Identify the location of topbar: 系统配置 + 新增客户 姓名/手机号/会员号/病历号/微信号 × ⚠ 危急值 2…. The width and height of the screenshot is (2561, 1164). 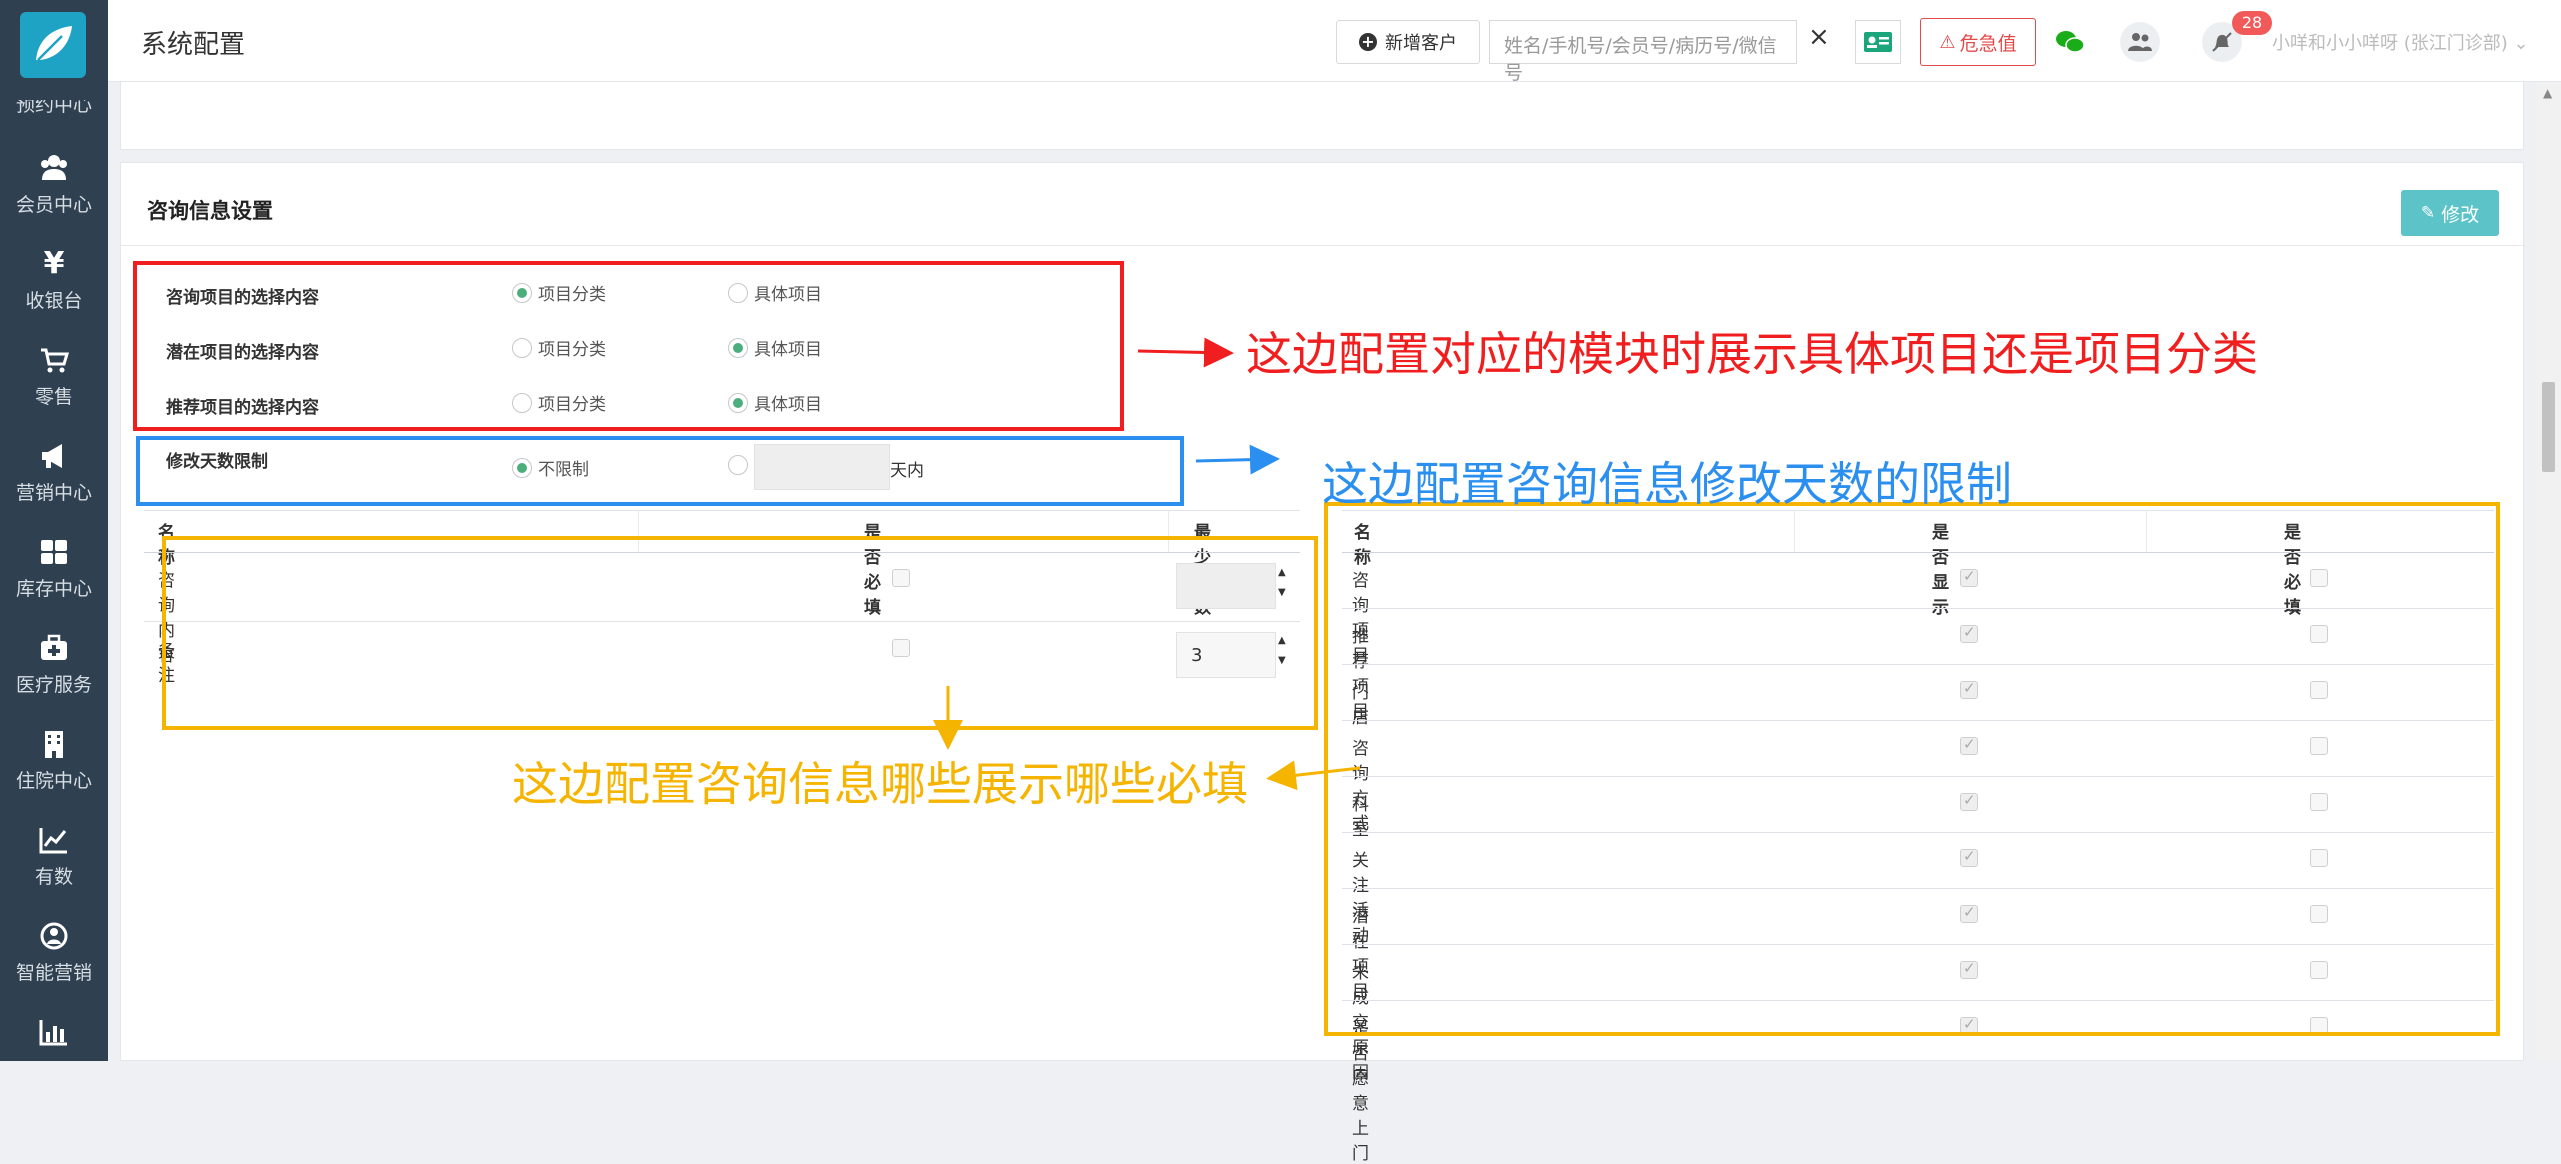
(1334, 42).